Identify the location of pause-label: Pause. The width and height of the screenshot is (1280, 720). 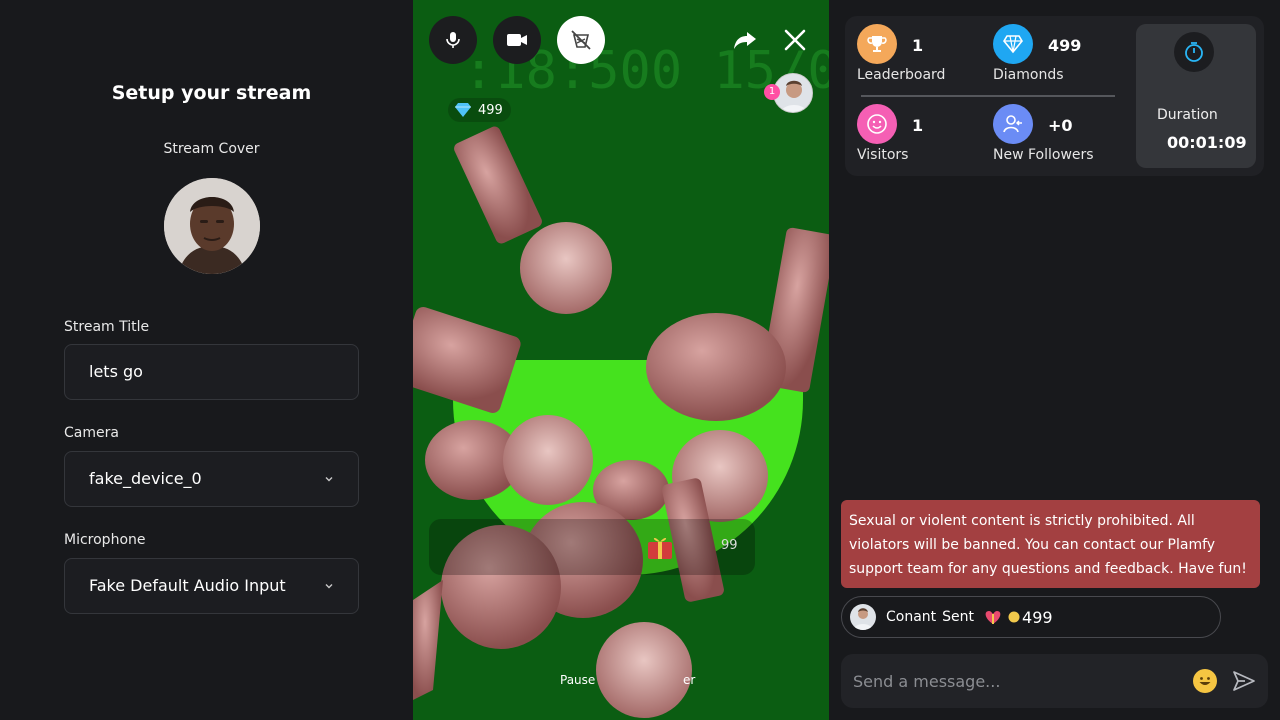
(578, 680).